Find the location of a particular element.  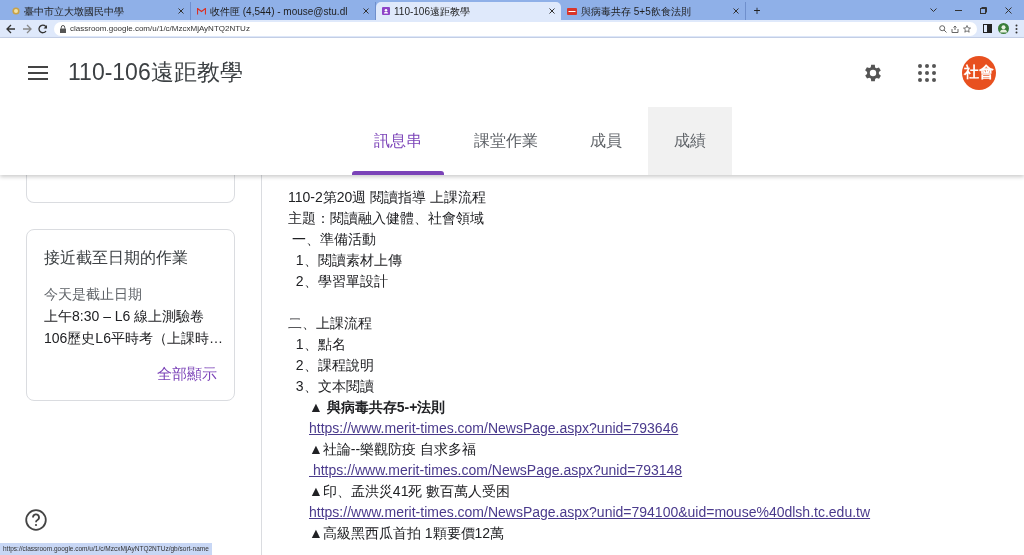

browser-tab: 110-106遠距教學 is located at coordinates (468, 11).